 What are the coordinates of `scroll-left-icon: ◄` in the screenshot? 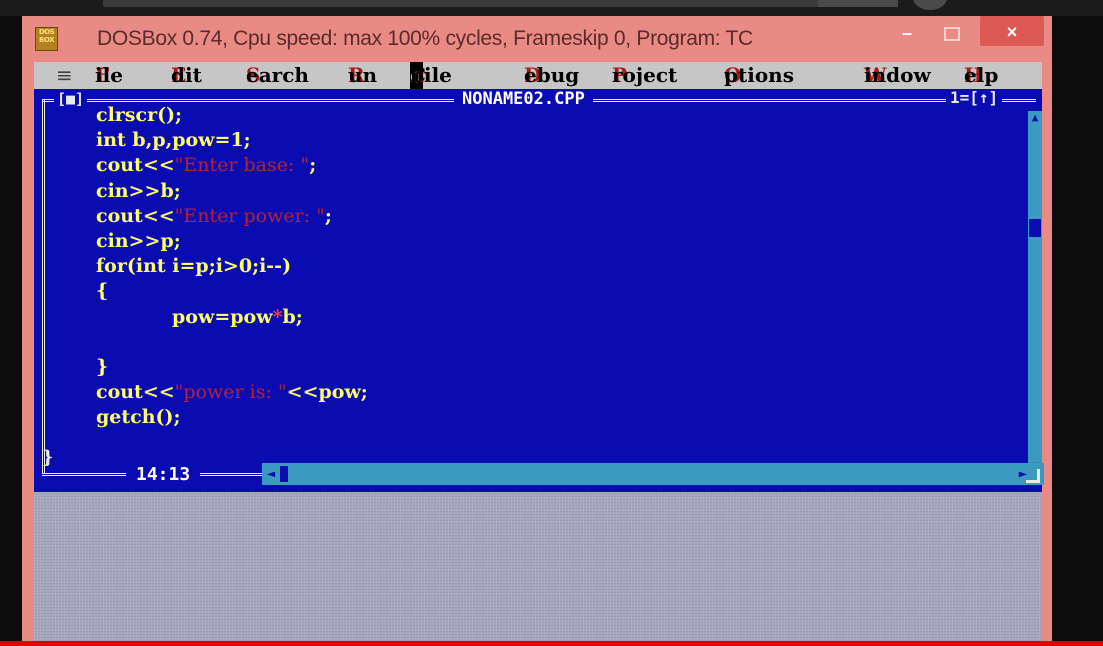 It's located at (271, 474).